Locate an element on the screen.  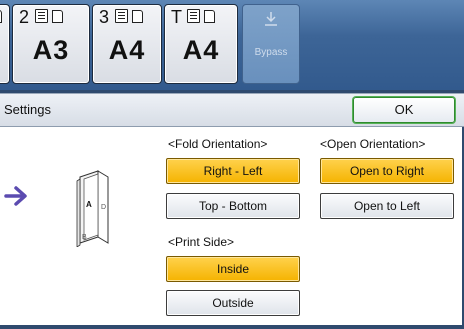
ok-button: OK is located at coordinates (404, 110).